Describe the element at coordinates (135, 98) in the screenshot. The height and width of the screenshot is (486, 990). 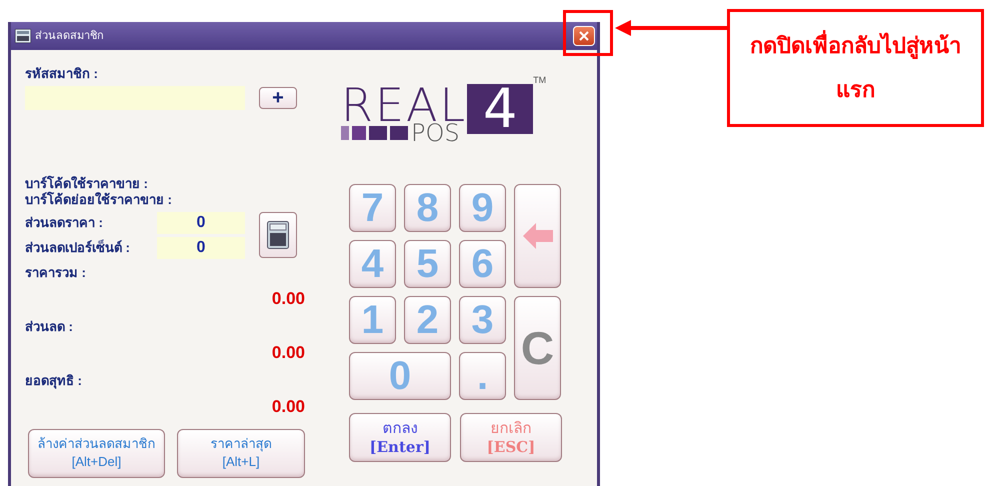
I see `member-code-field` at that location.